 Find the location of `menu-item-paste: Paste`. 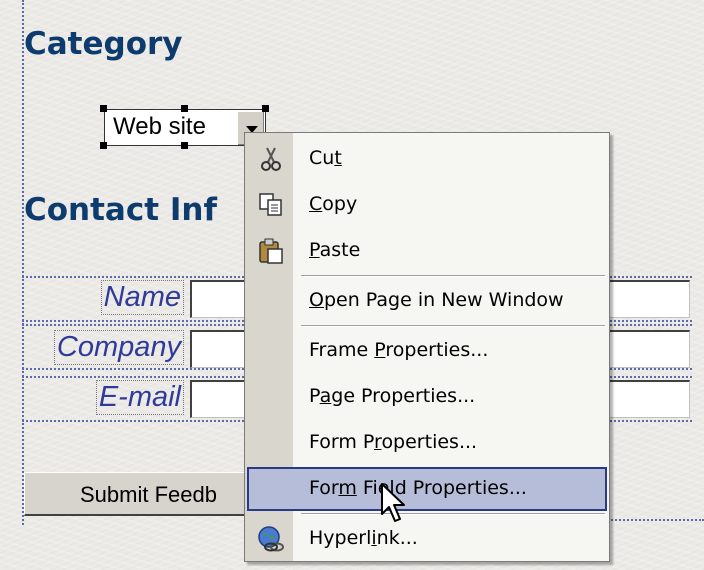

menu-item-paste: Paste is located at coordinates (427, 251).